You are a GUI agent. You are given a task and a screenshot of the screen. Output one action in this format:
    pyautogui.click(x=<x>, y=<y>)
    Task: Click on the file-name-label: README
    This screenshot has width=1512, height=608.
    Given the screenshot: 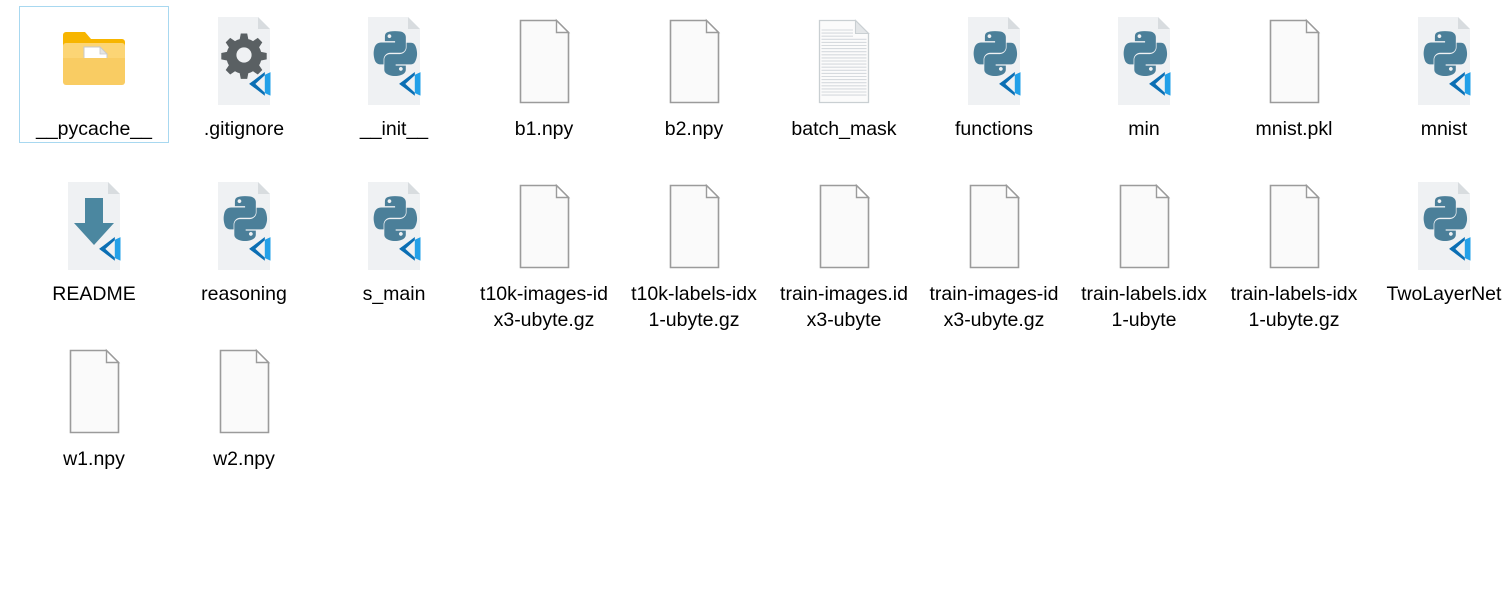 What is the action you would take?
    pyautogui.click(x=94, y=294)
    